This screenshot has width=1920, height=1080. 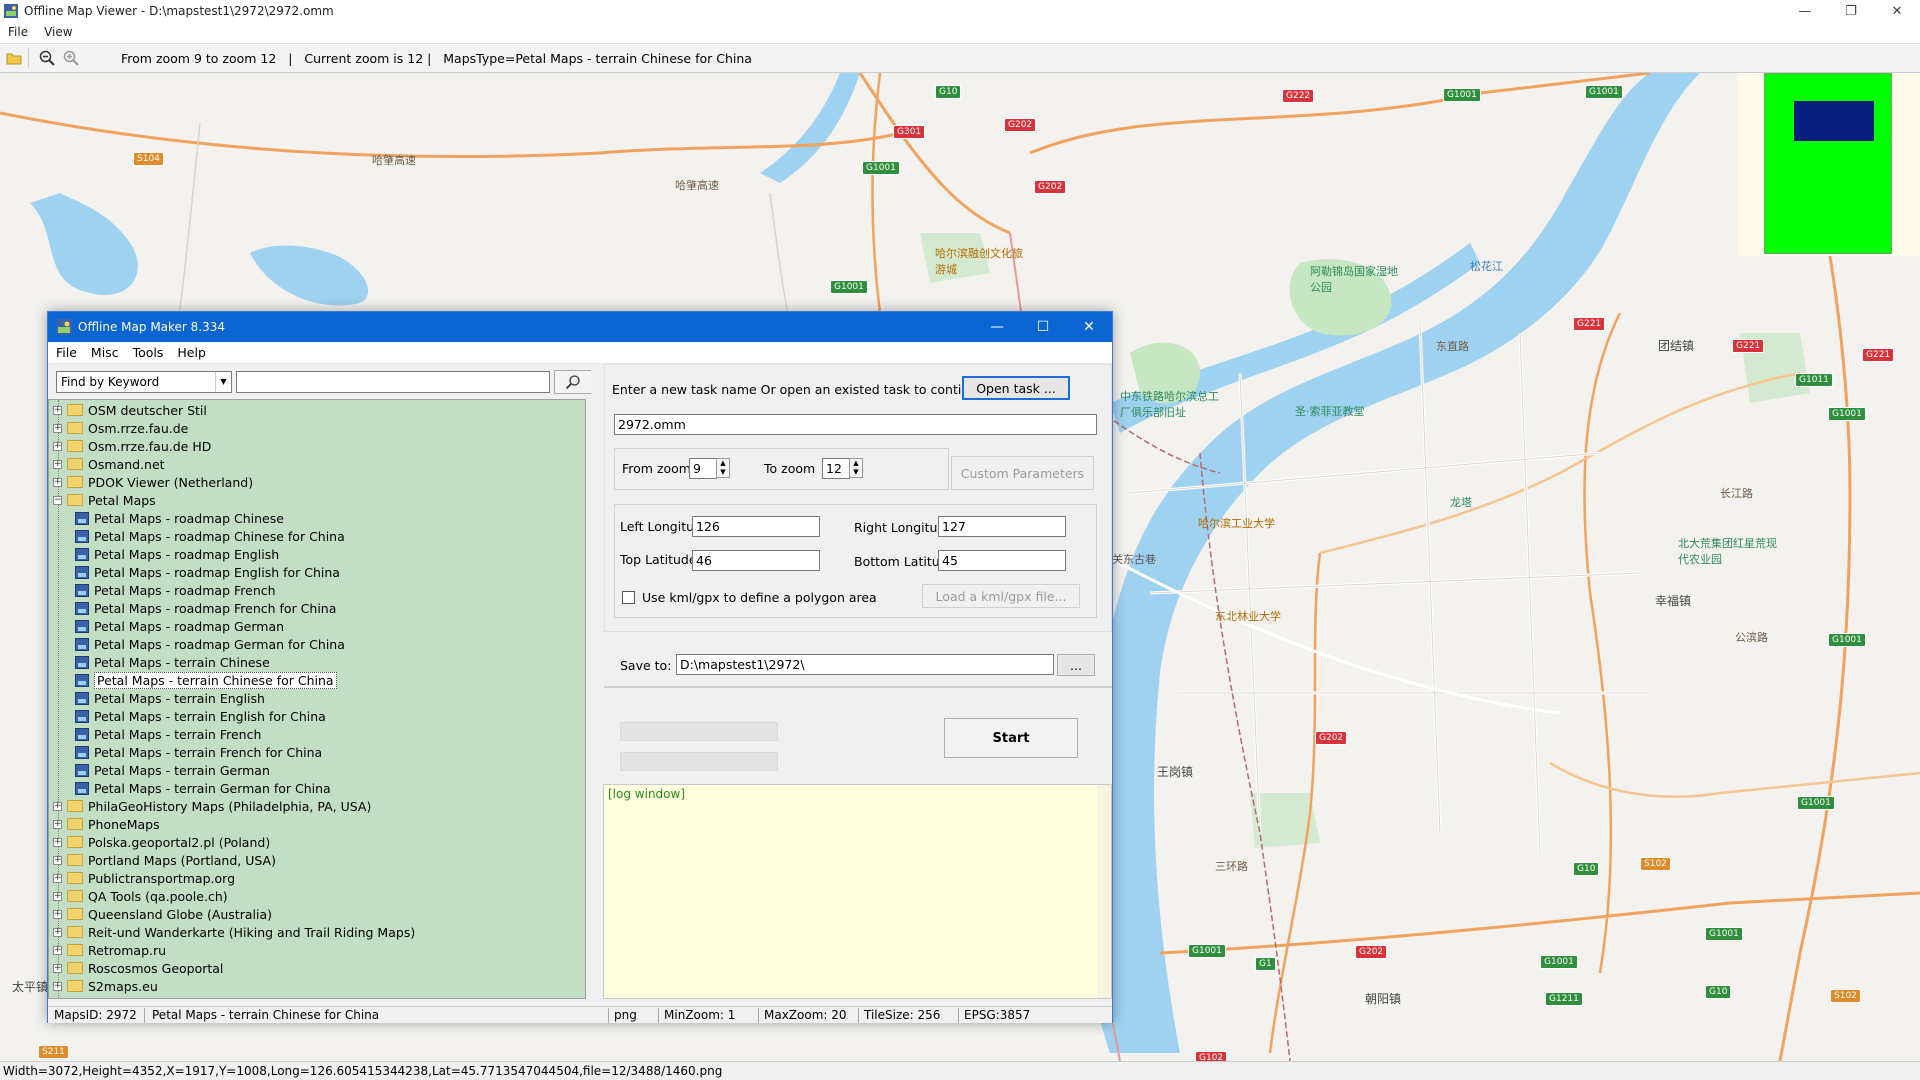 What do you see at coordinates (168, 734) in the screenshot?
I see `tree-map-item: Petal Maps - terrain French` at bounding box center [168, 734].